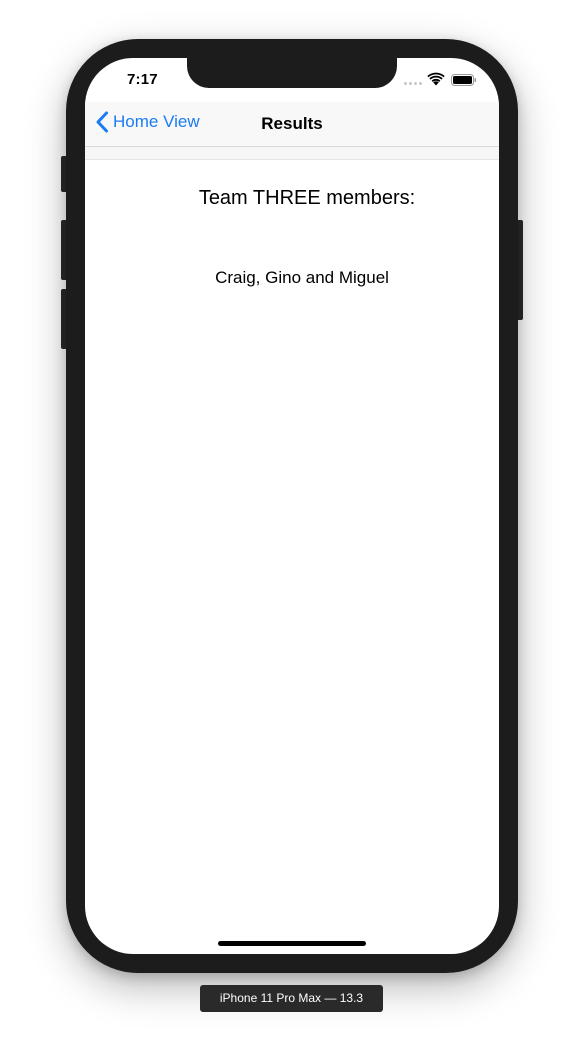 This screenshot has height=1048, width=584. Describe the element at coordinates (292, 943) in the screenshot. I see `home-indicator` at that location.